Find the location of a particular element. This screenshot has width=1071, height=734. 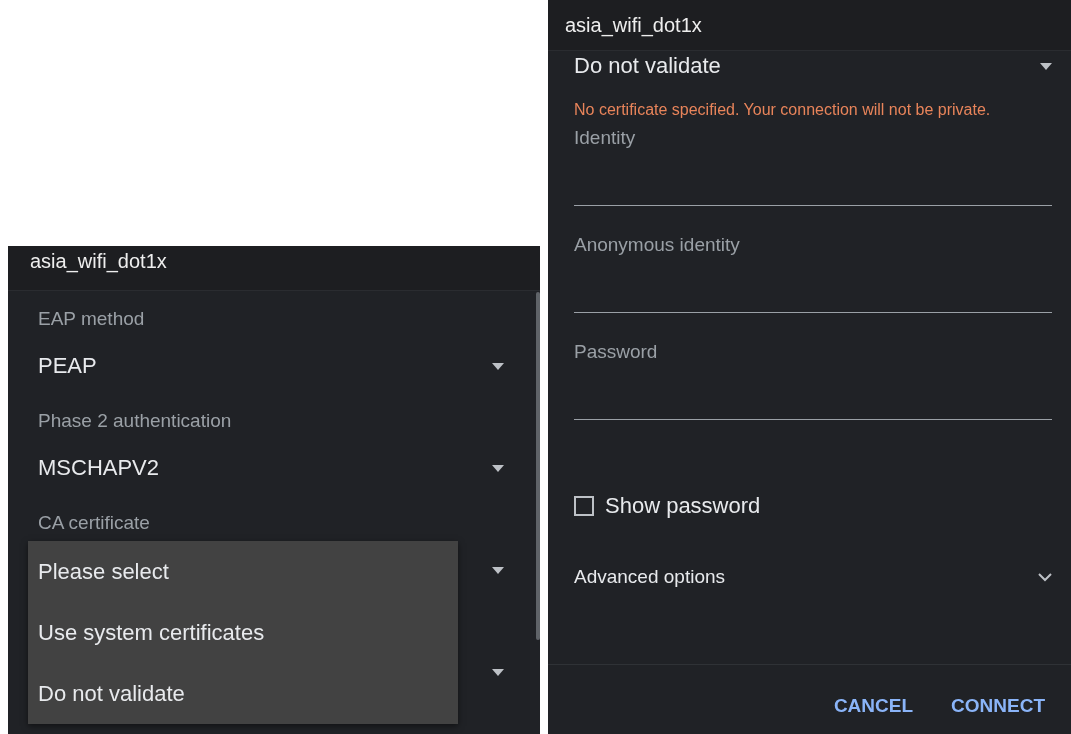

warning-text: No certificate specified. Your connection will not be private. is located at coordinates (783, 110).